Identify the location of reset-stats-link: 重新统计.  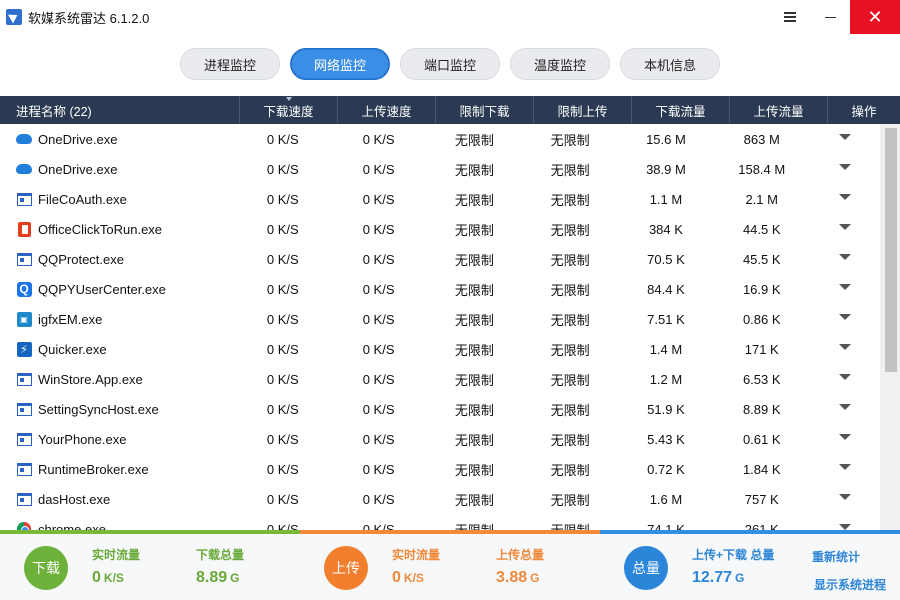
(836, 556).